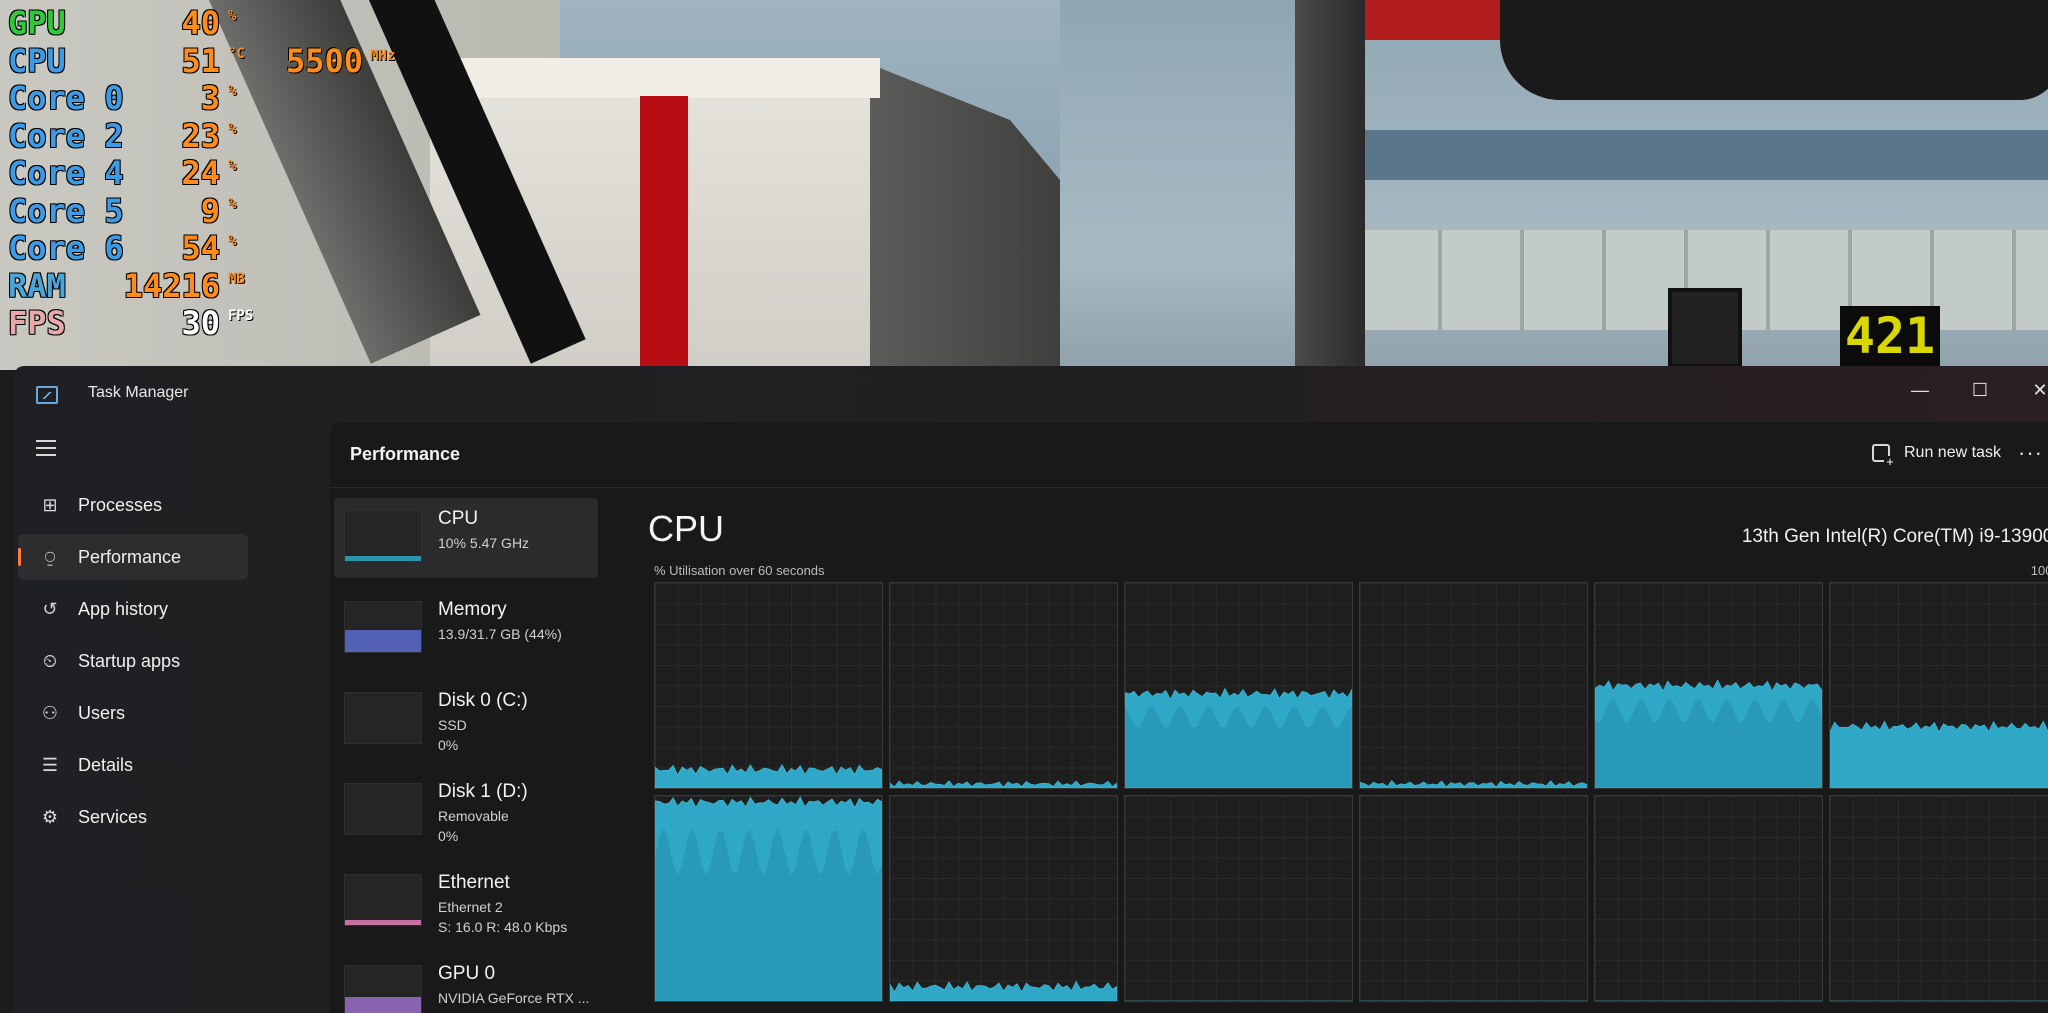  I want to click on content-header: Performance Run new task ···, so click(1189, 455).